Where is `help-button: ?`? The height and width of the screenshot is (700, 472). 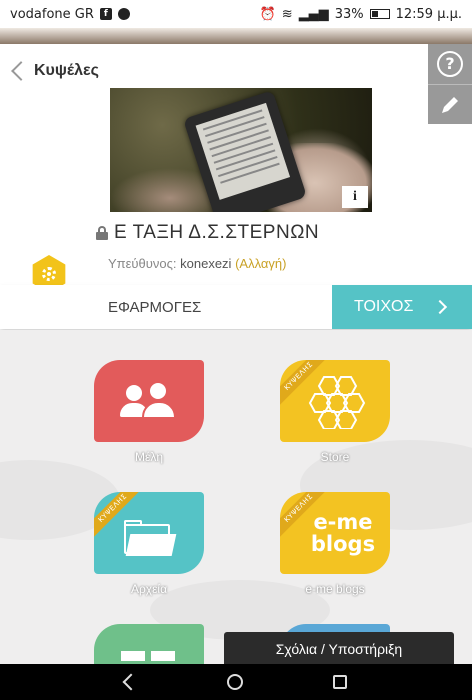 help-button: ? is located at coordinates (450, 64).